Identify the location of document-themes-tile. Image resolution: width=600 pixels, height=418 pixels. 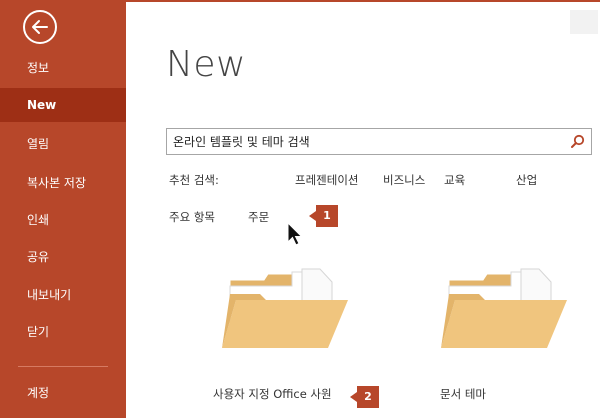
(508, 309).